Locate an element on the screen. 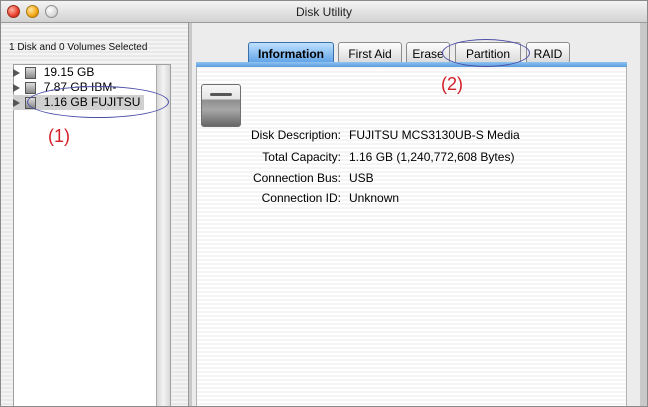 Image resolution: width=648 pixels, height=407 pixels. window-edge is located at coordinates (643, 214).